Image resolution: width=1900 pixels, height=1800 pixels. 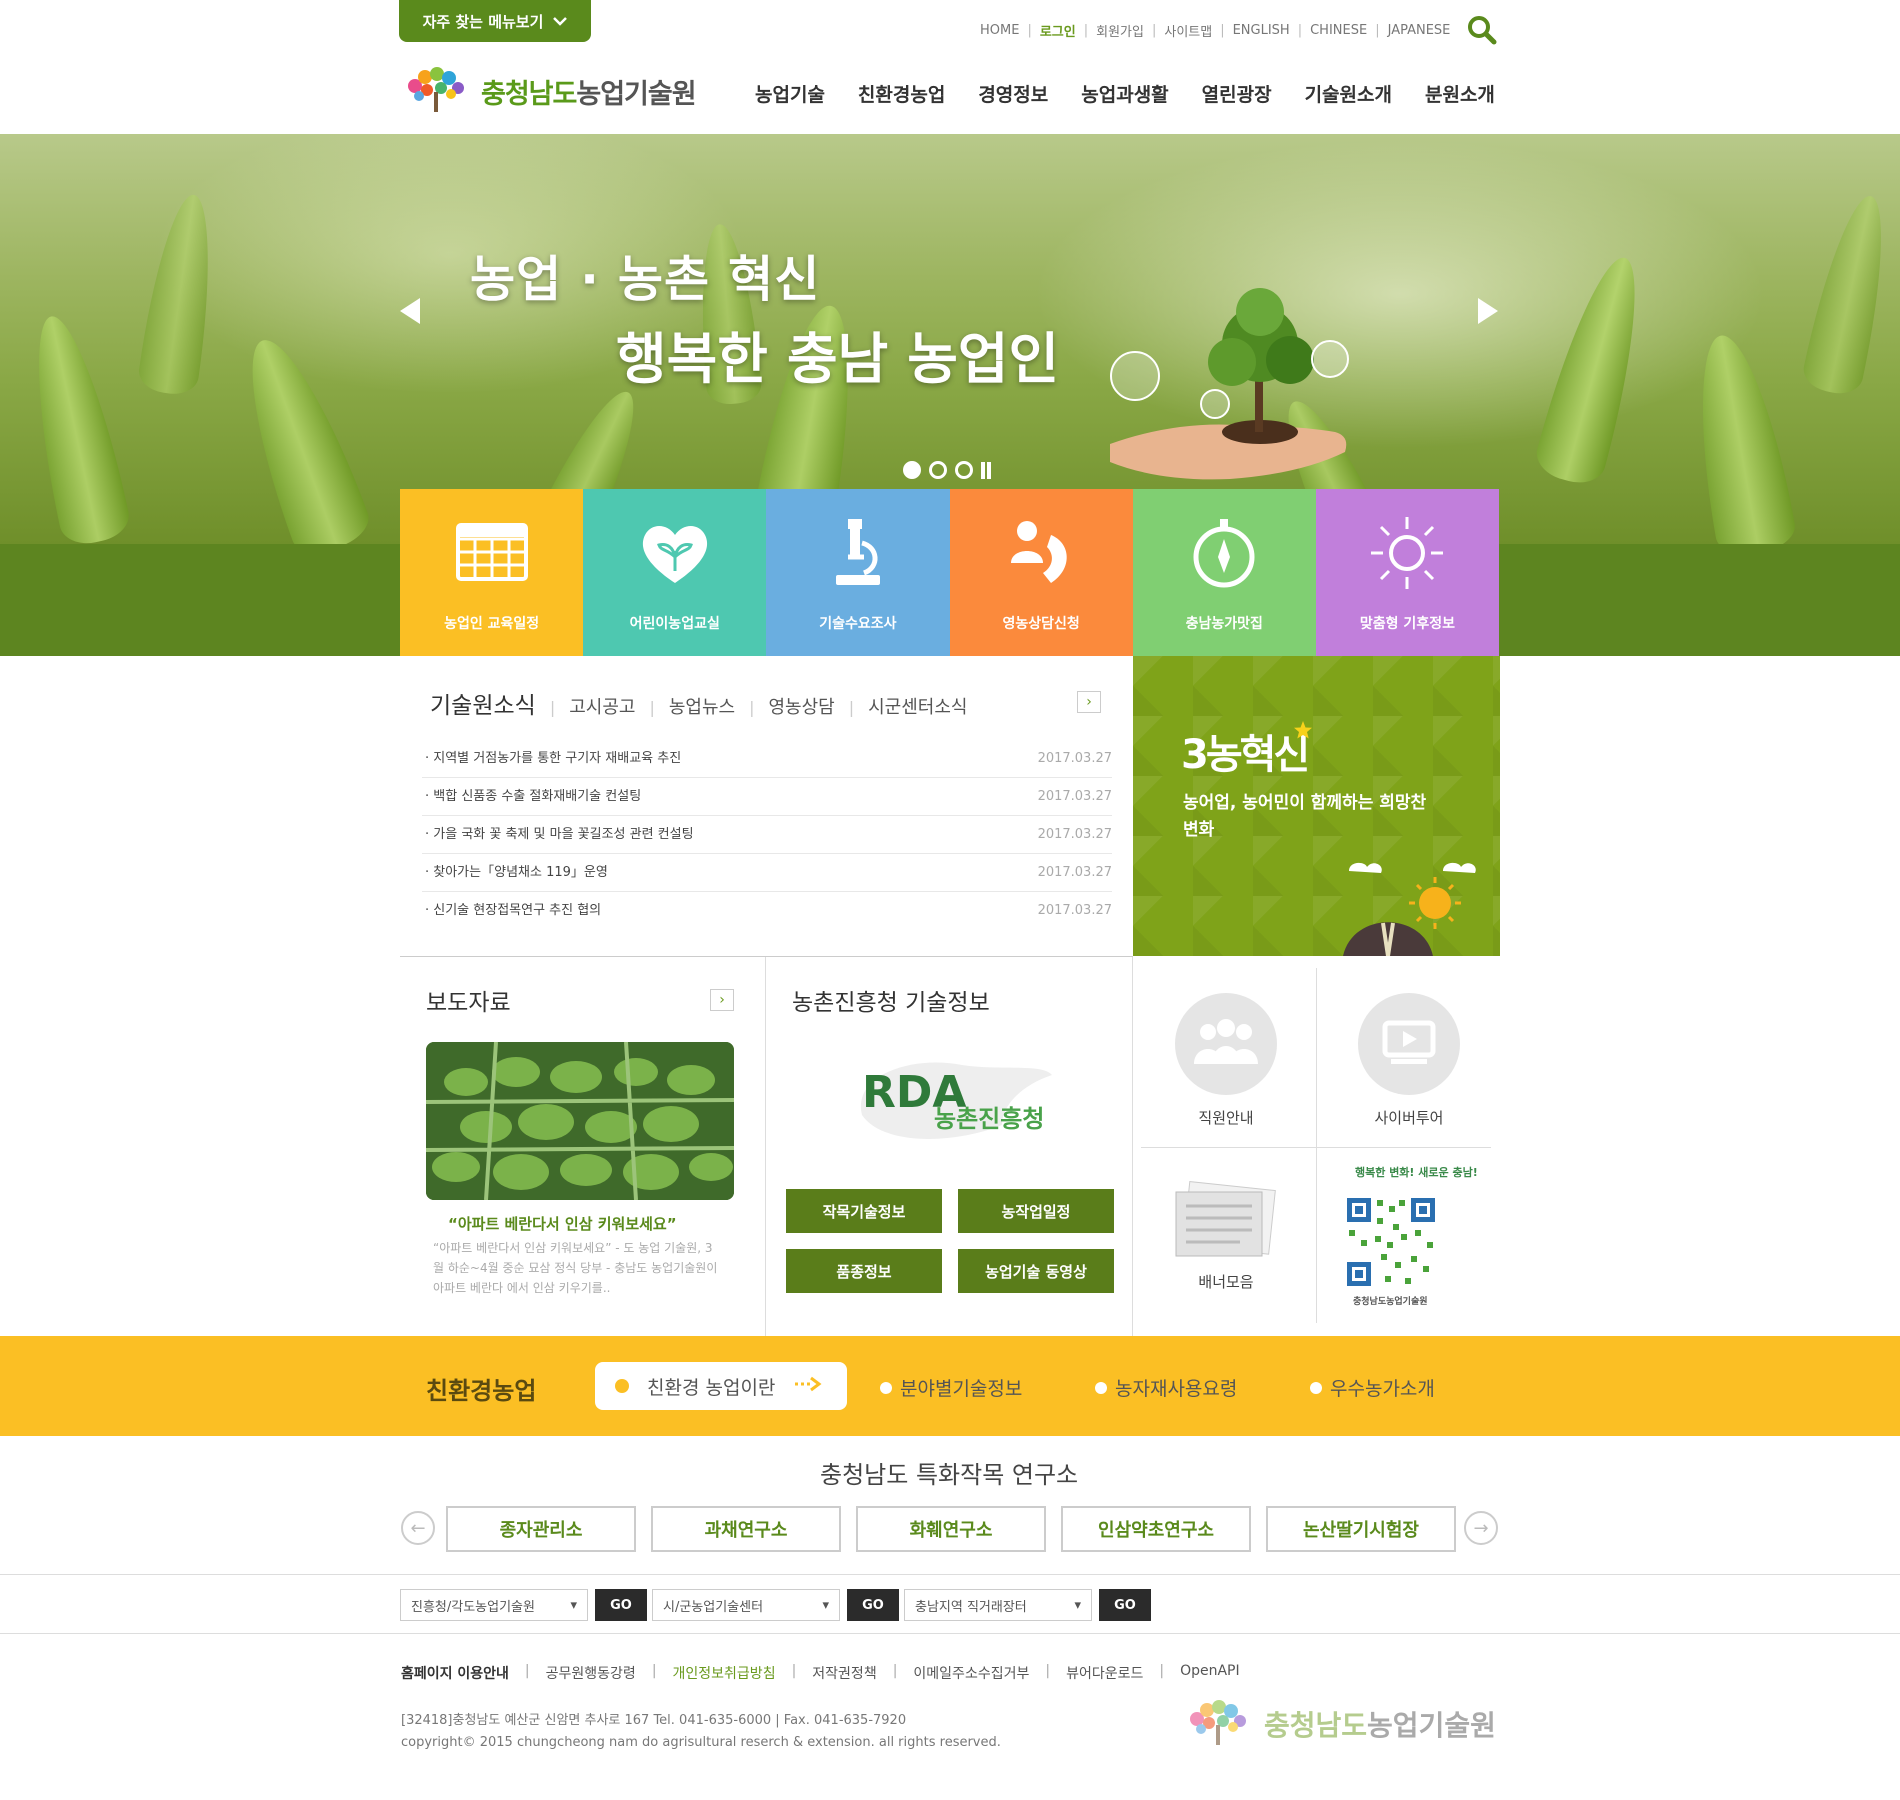 I want to click on site-logo: 충청남도농업기술원, so click(x=549, y=91).